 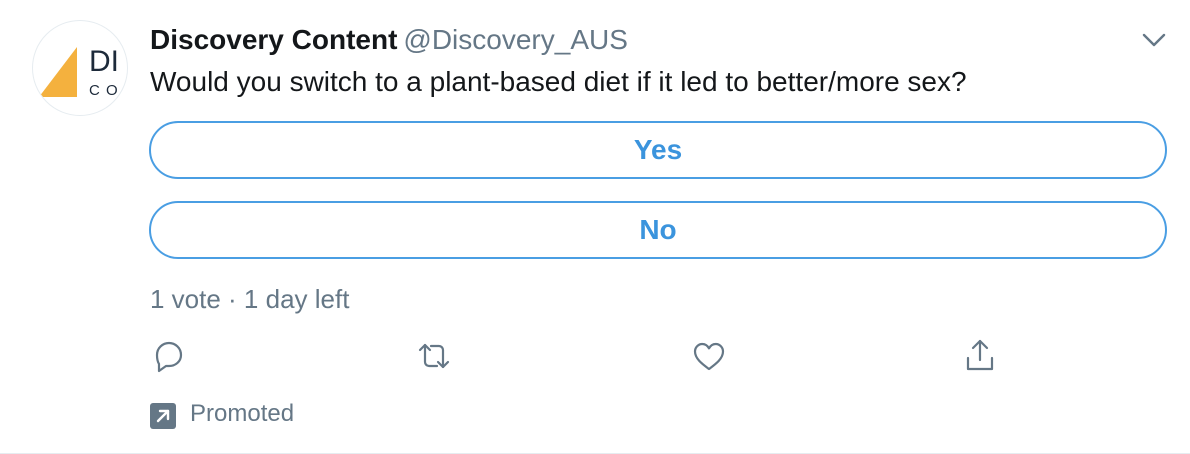 What do you see at coordinates (79, 72) in the screenshot?
I see `discovery-logo-icon: DI C O` at bounding box center [79, 72].